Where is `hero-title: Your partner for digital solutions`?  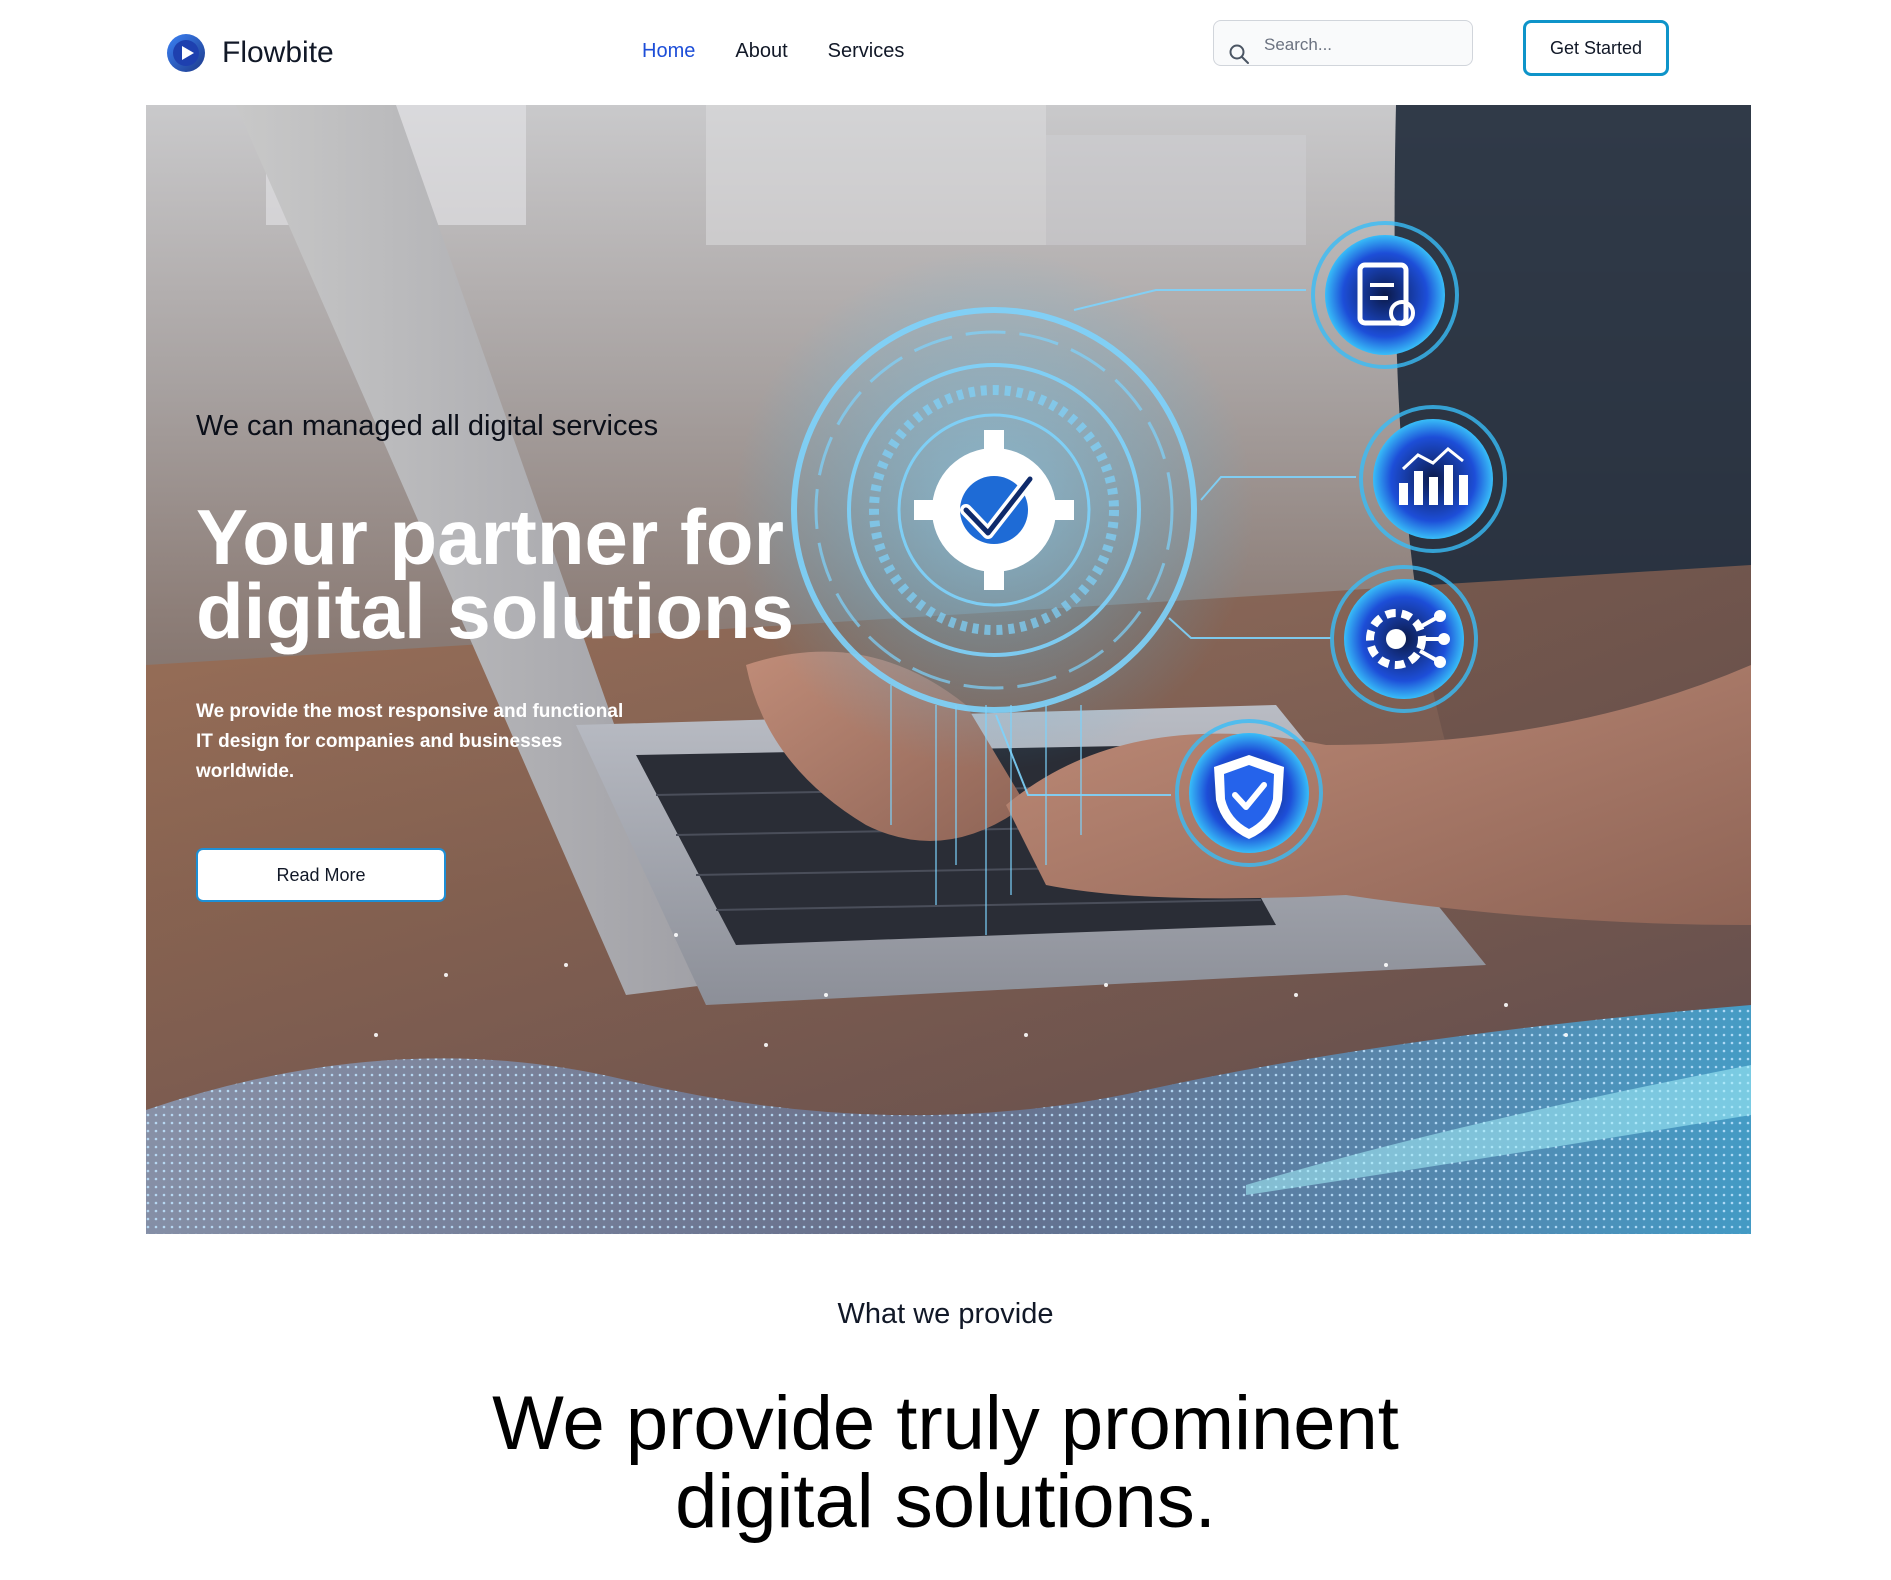
hero-title: Your partner for digital solutions is located at coordinates (495, 574).